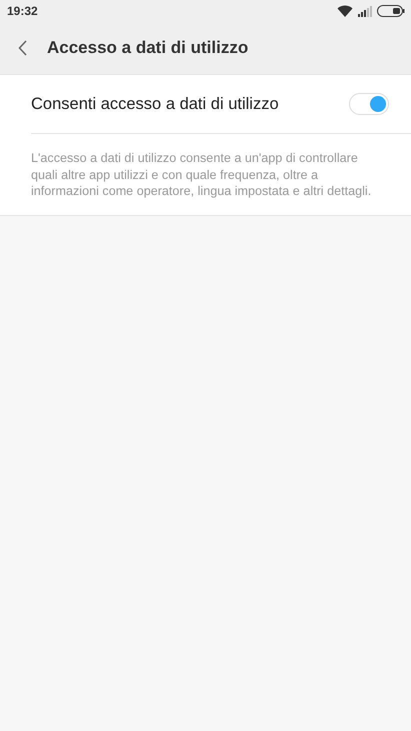 This screenshot has height=731, width=411. Describe the element at coordinates (365, 11) in the screenshot. I see `signal-icon` at that location.